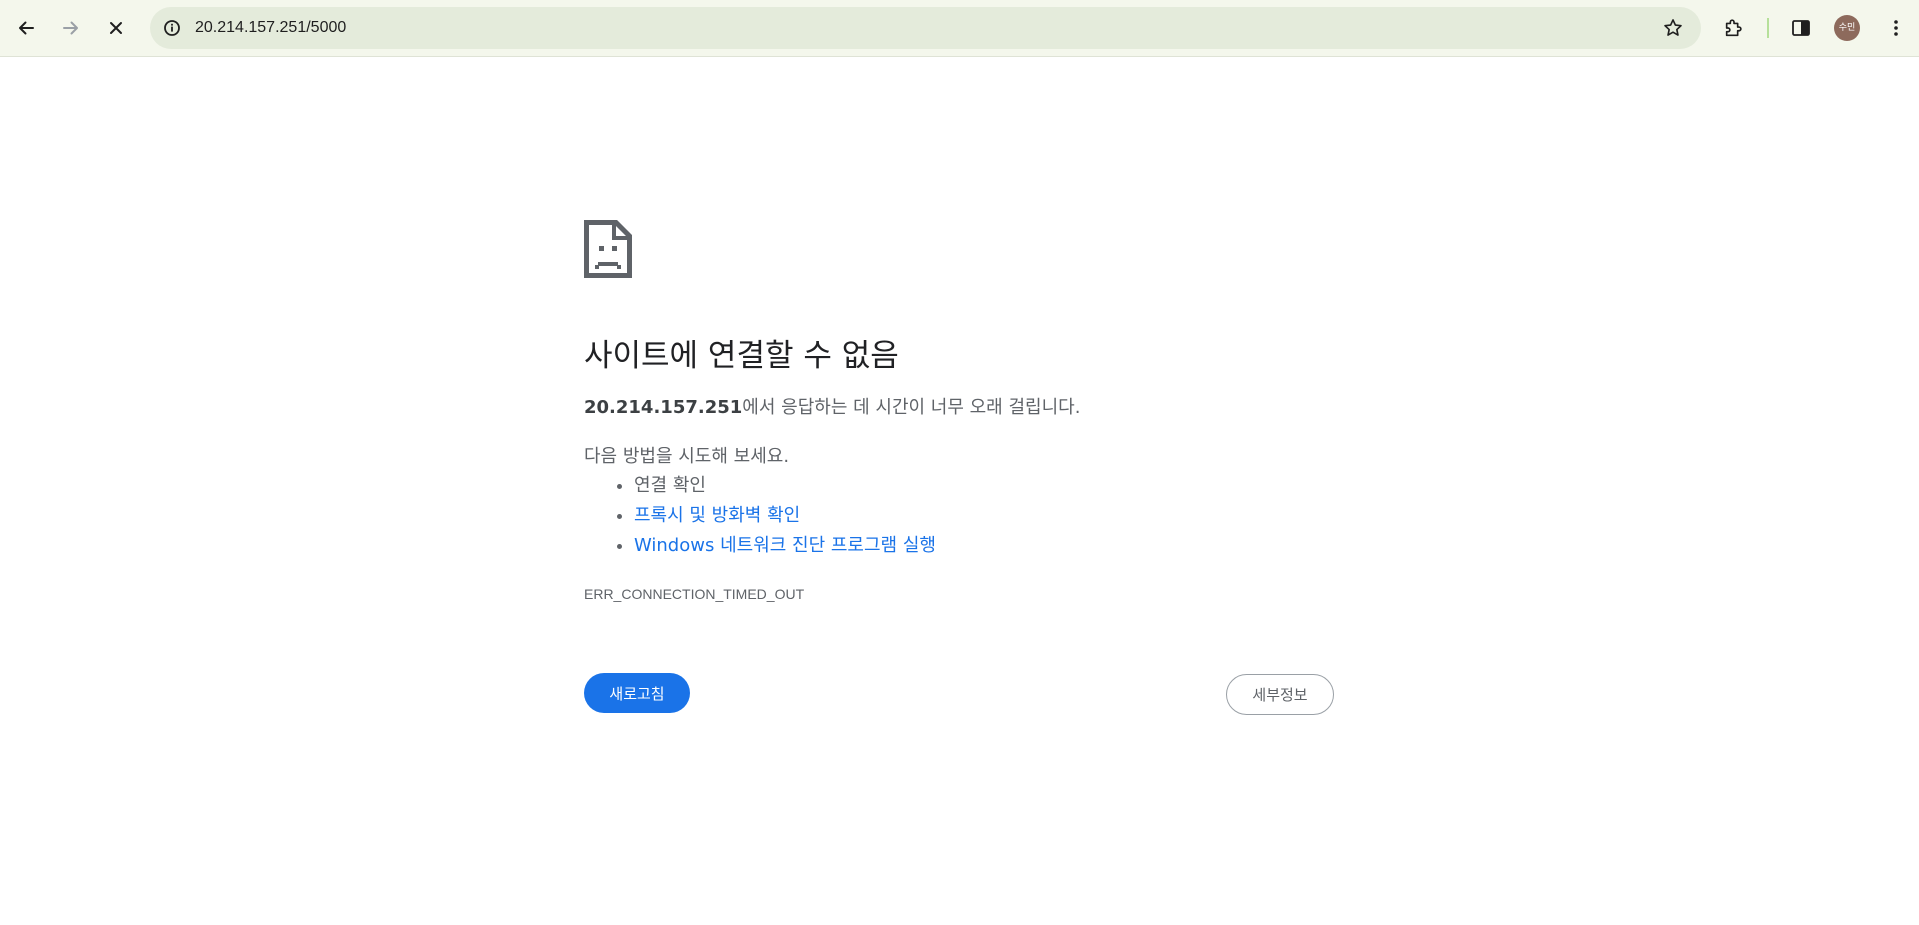 The height and width of the screenshot is (925, 1919). I want to click on suggestions-heading: 다음 방법을 시도해 보세요., so click(687, 456).